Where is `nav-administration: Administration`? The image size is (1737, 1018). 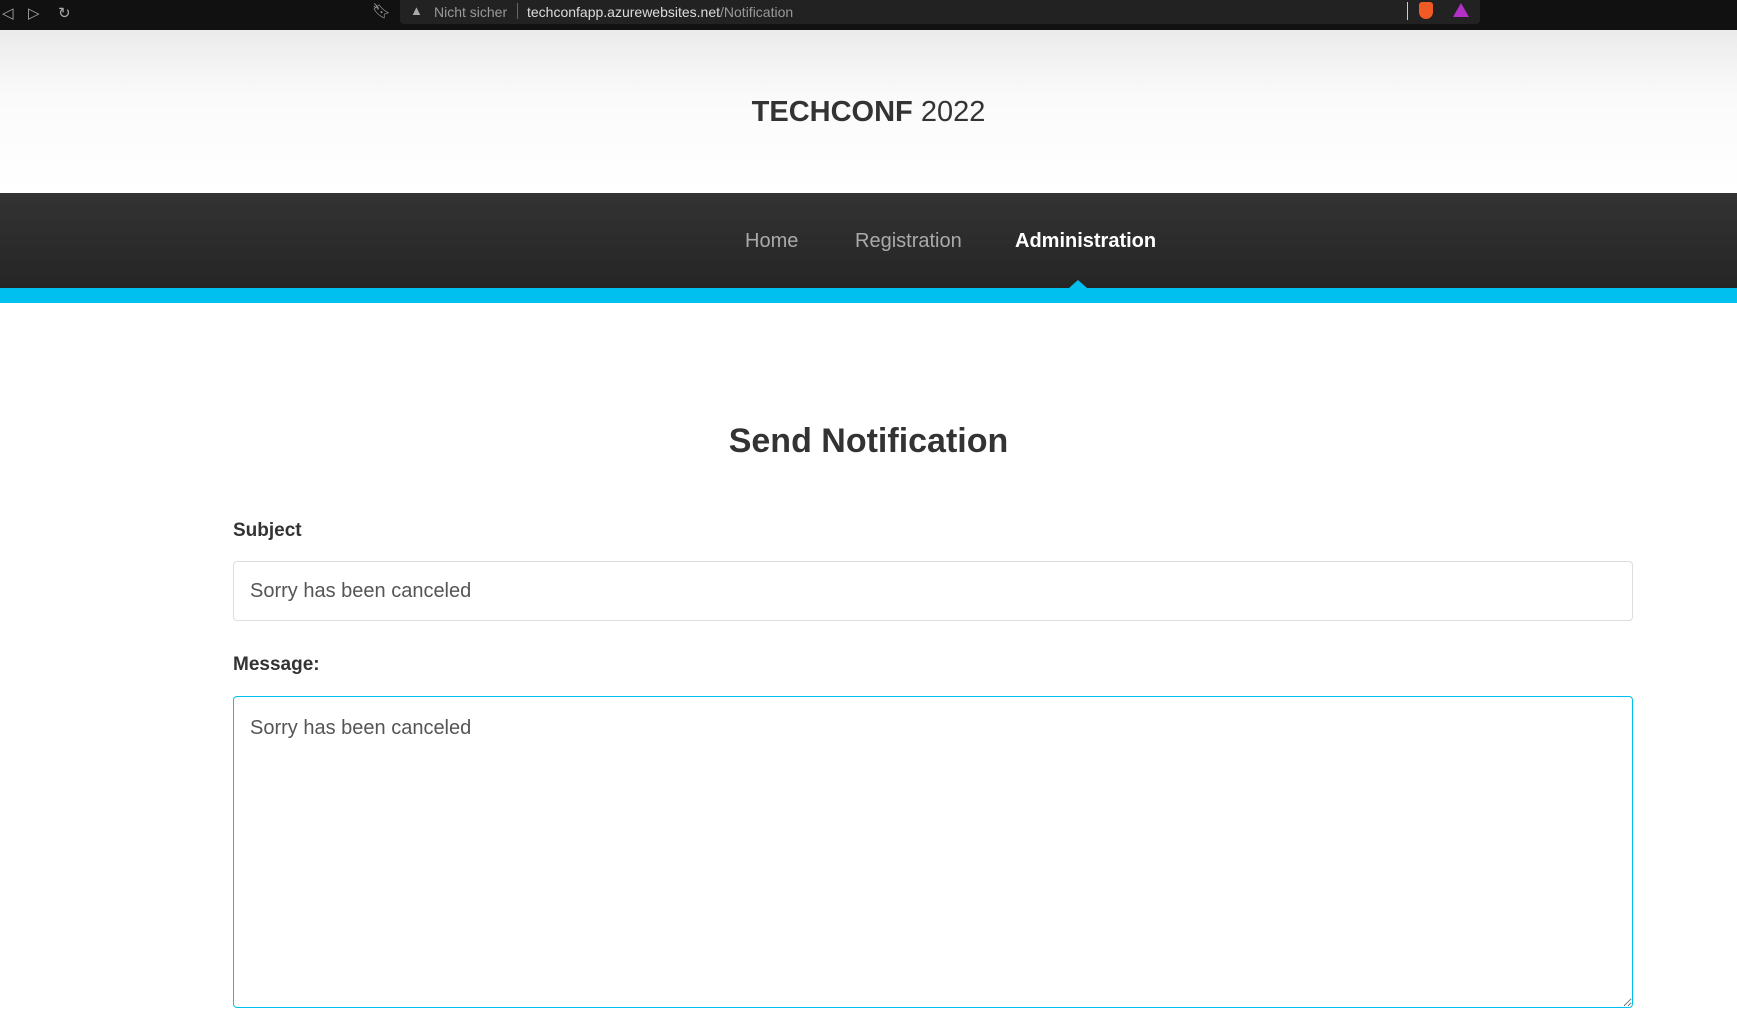 nav-administration: Administration is located at coordinates (1085, 241).